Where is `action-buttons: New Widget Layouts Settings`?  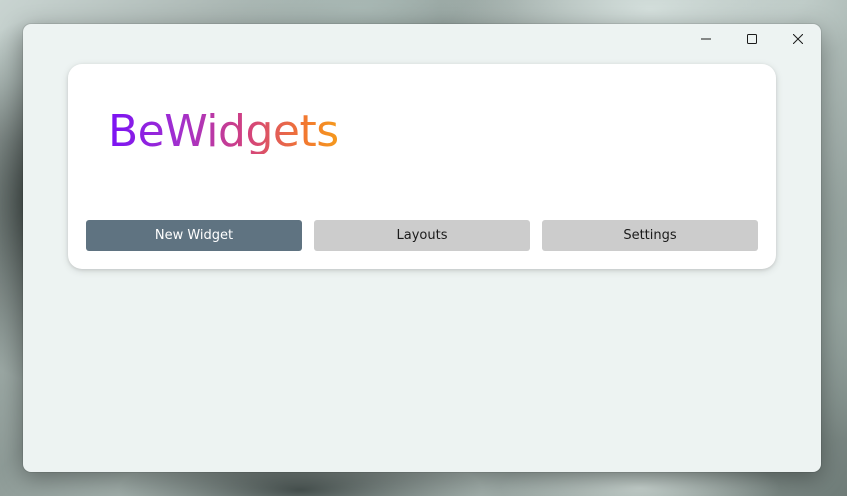
action-buttons: New Widget Layouts Settings is located at coordinates (422, 235).